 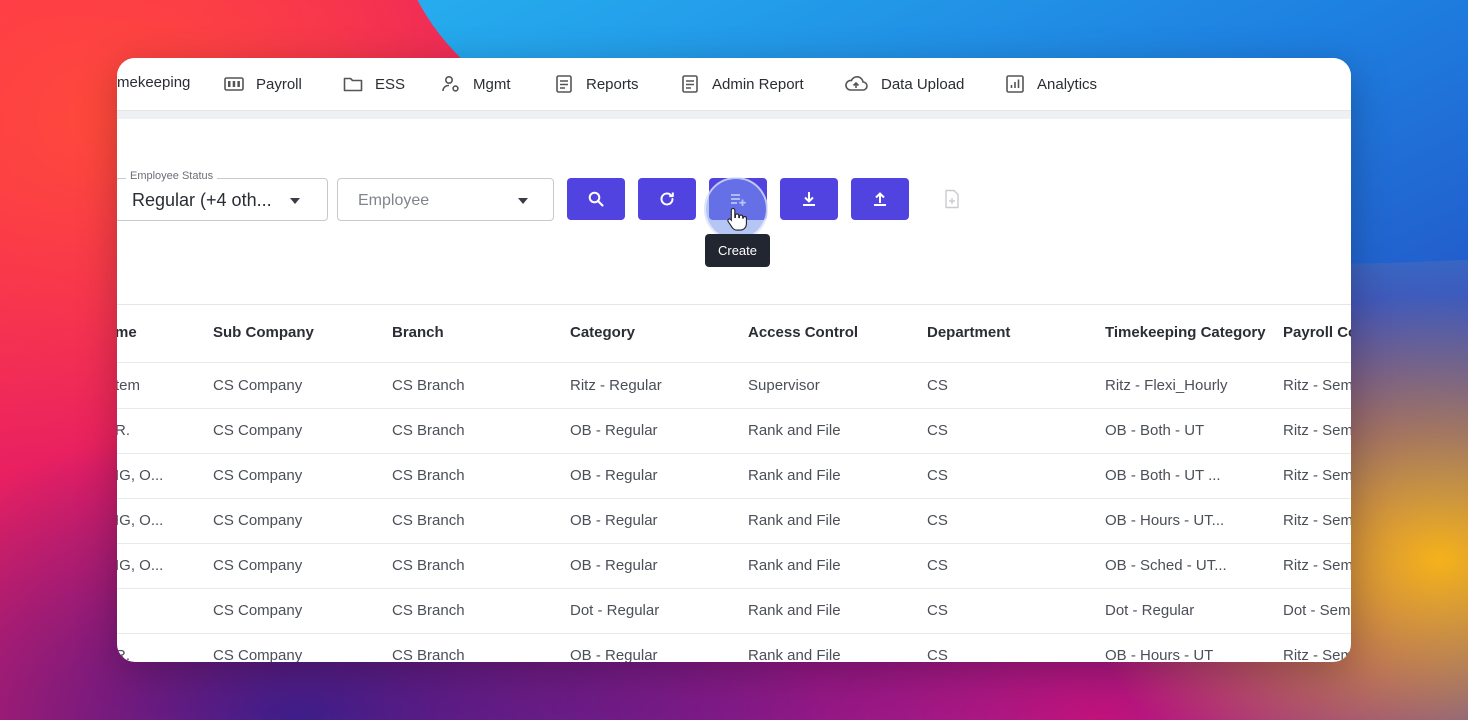 I want to click on nav-data-upload-label: Data Upload, so click(x=923, y=84).